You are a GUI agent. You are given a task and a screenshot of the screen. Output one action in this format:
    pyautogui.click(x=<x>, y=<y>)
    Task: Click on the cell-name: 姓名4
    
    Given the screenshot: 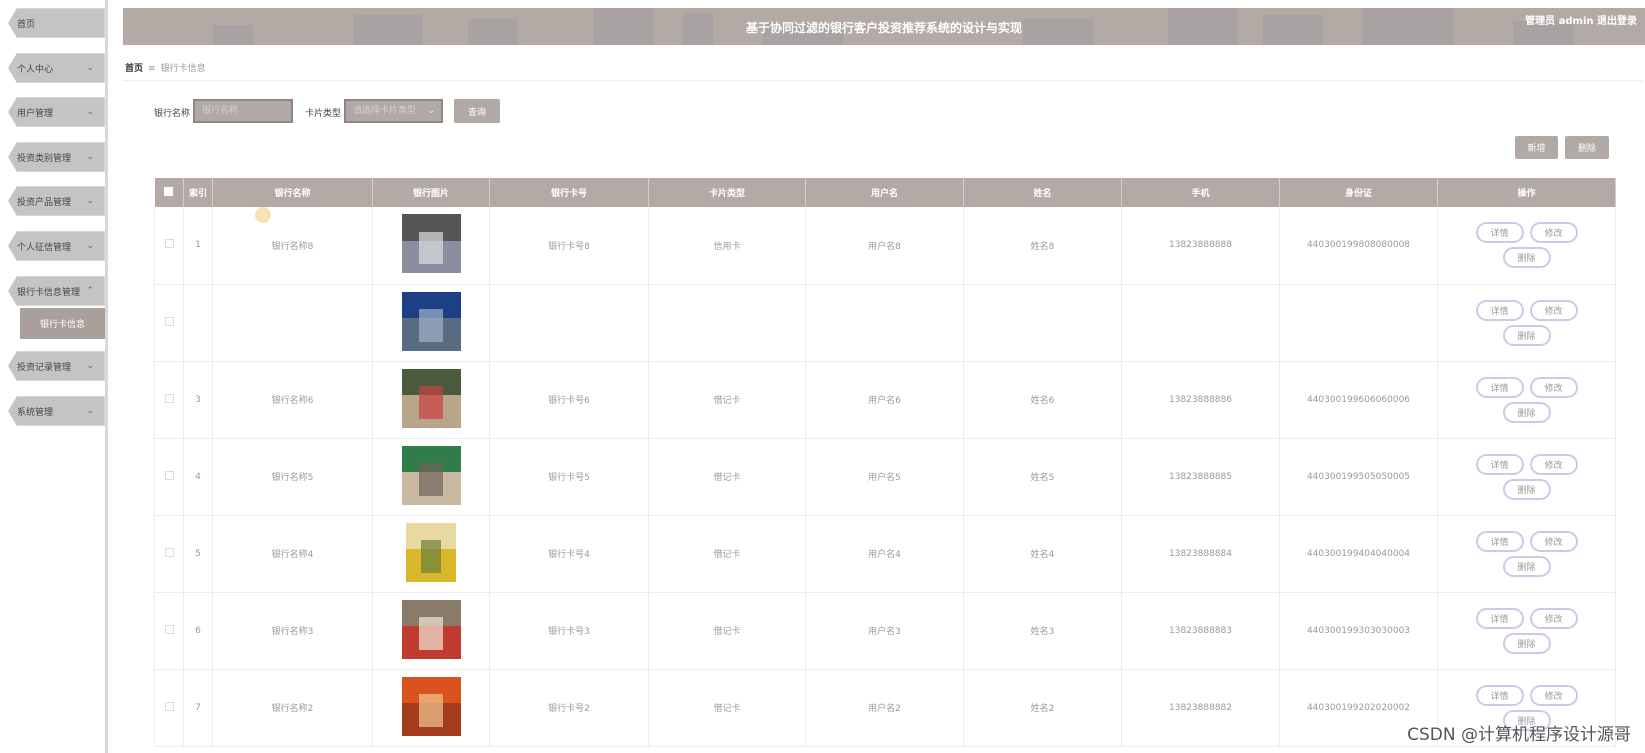 What is the action you would take?
    pyautogui.click(x=1042, y=554)
    